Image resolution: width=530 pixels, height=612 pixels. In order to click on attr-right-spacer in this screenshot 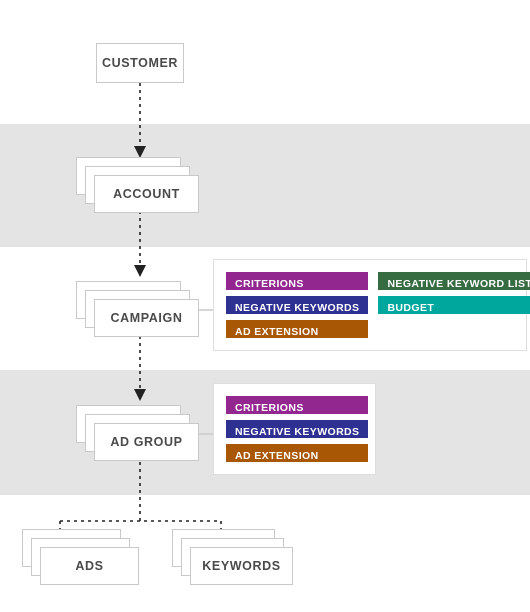, I will do `click(454, 329)`.